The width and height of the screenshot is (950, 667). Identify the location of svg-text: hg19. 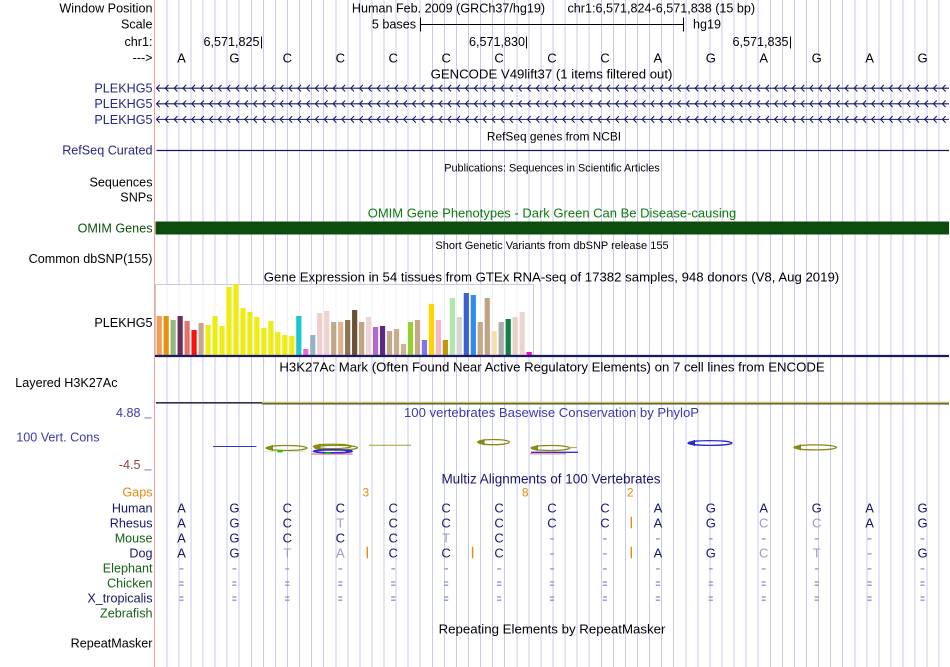
(707, 25).